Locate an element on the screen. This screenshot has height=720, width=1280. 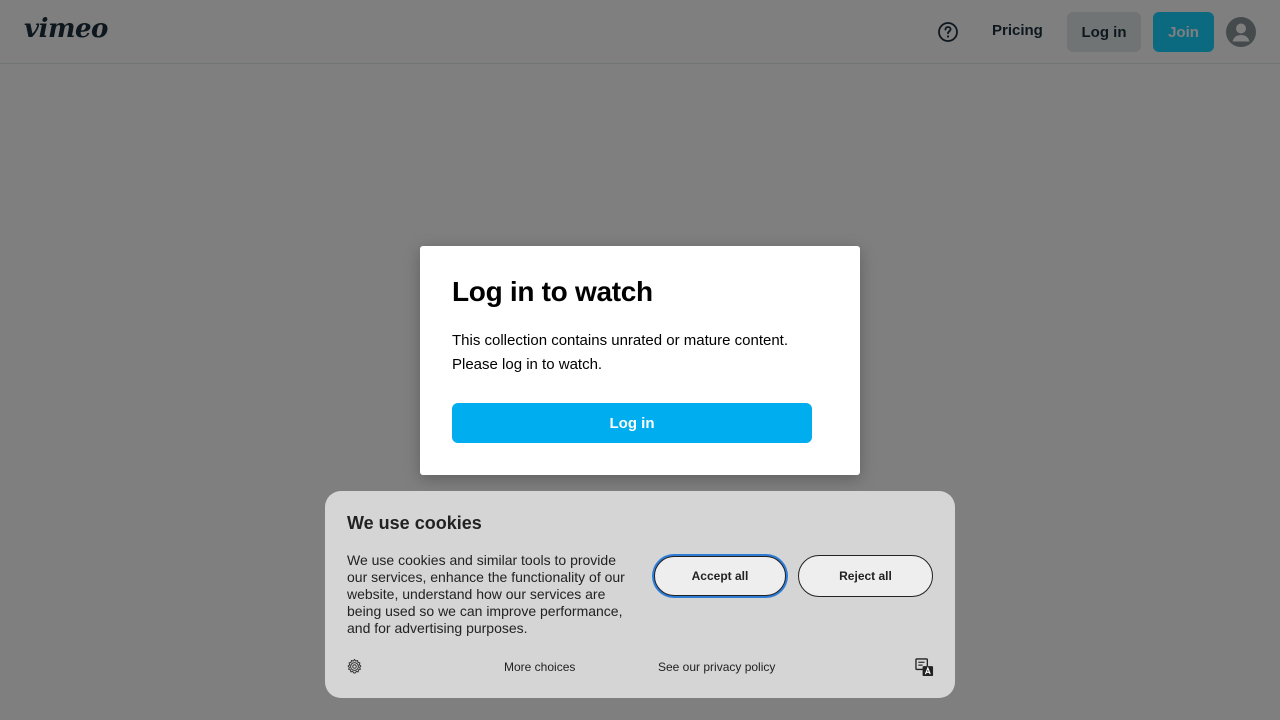
cookie-title: We use cookies is located at coordinates (414, 523).